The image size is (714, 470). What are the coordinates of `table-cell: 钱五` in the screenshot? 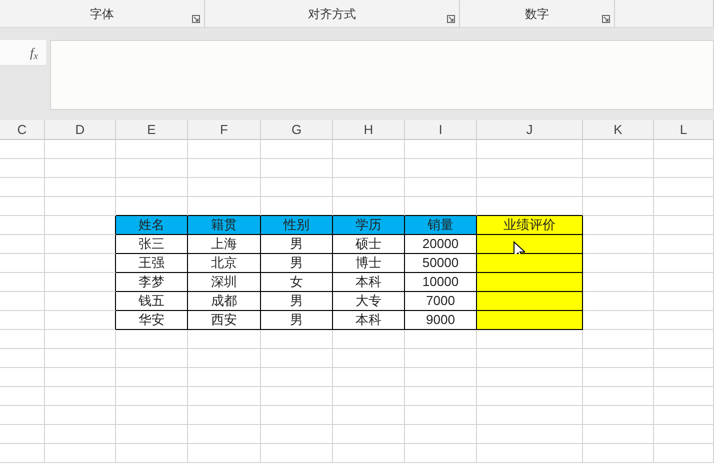 It's located at (152, 301).